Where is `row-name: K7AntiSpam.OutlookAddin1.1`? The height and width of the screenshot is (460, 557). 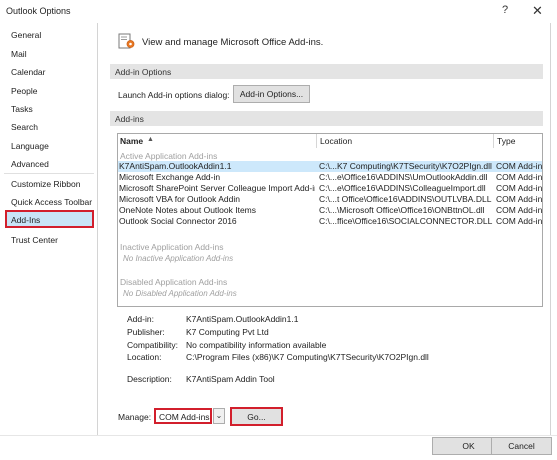
row-name: K7AntiSpam.OutlookAddin1.1 is located at coordinates (175, 166).